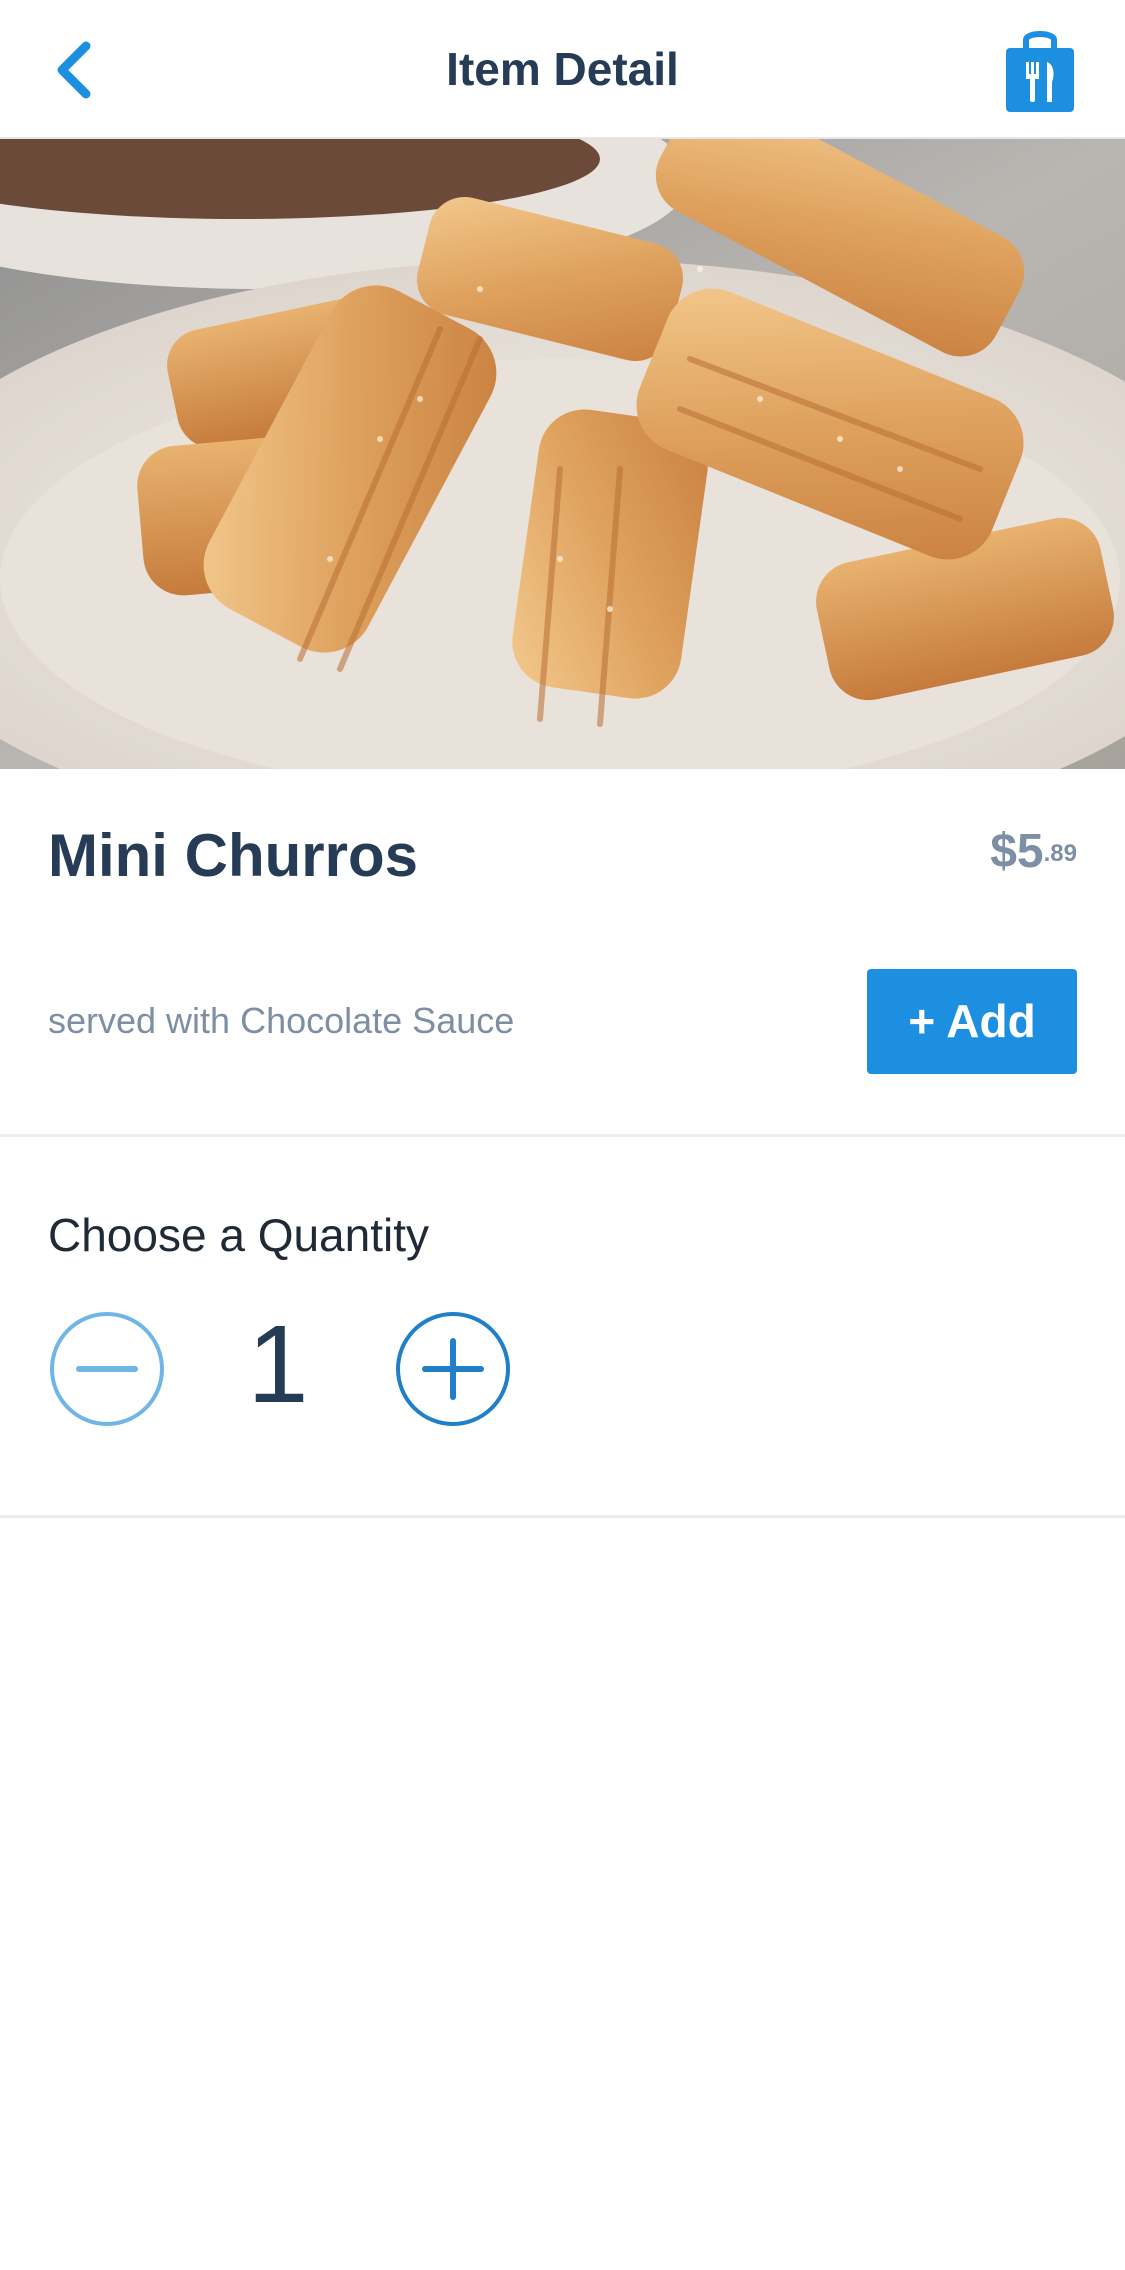  What do you see at coordinates (233, 855) in the screenshot?
I see `item-name: Mini Churros` at bounding box center [233, 855].